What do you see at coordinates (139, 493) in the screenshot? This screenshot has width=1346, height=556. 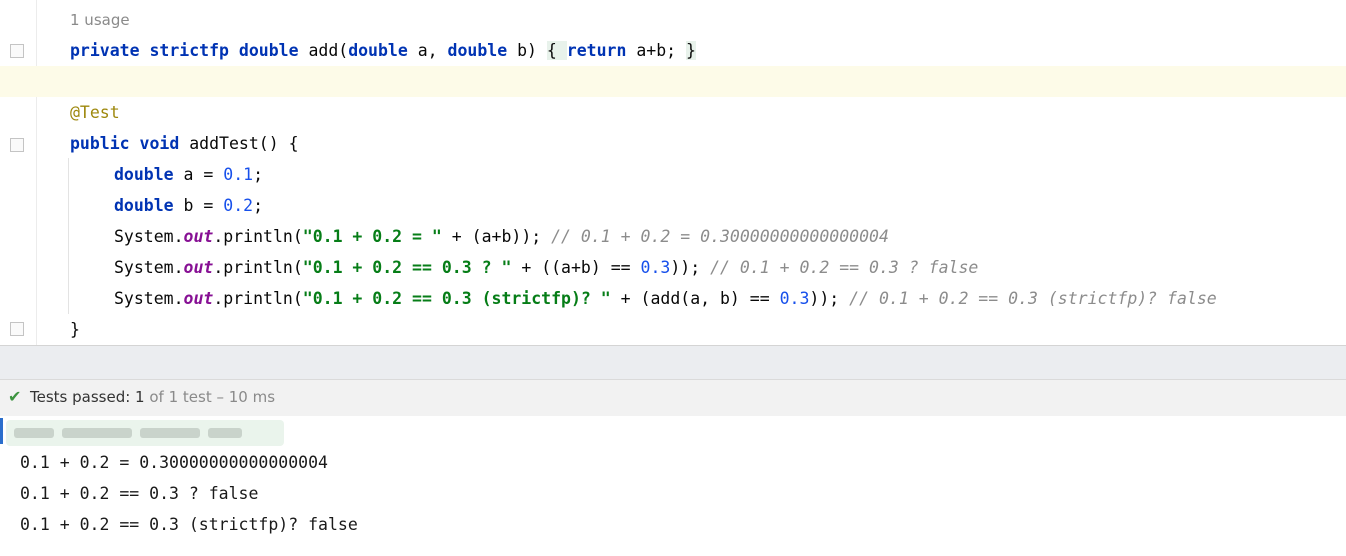 I see `console-line: 0.1 + 0.2 == 0.3 ? false` at bounding box center [139, 493].